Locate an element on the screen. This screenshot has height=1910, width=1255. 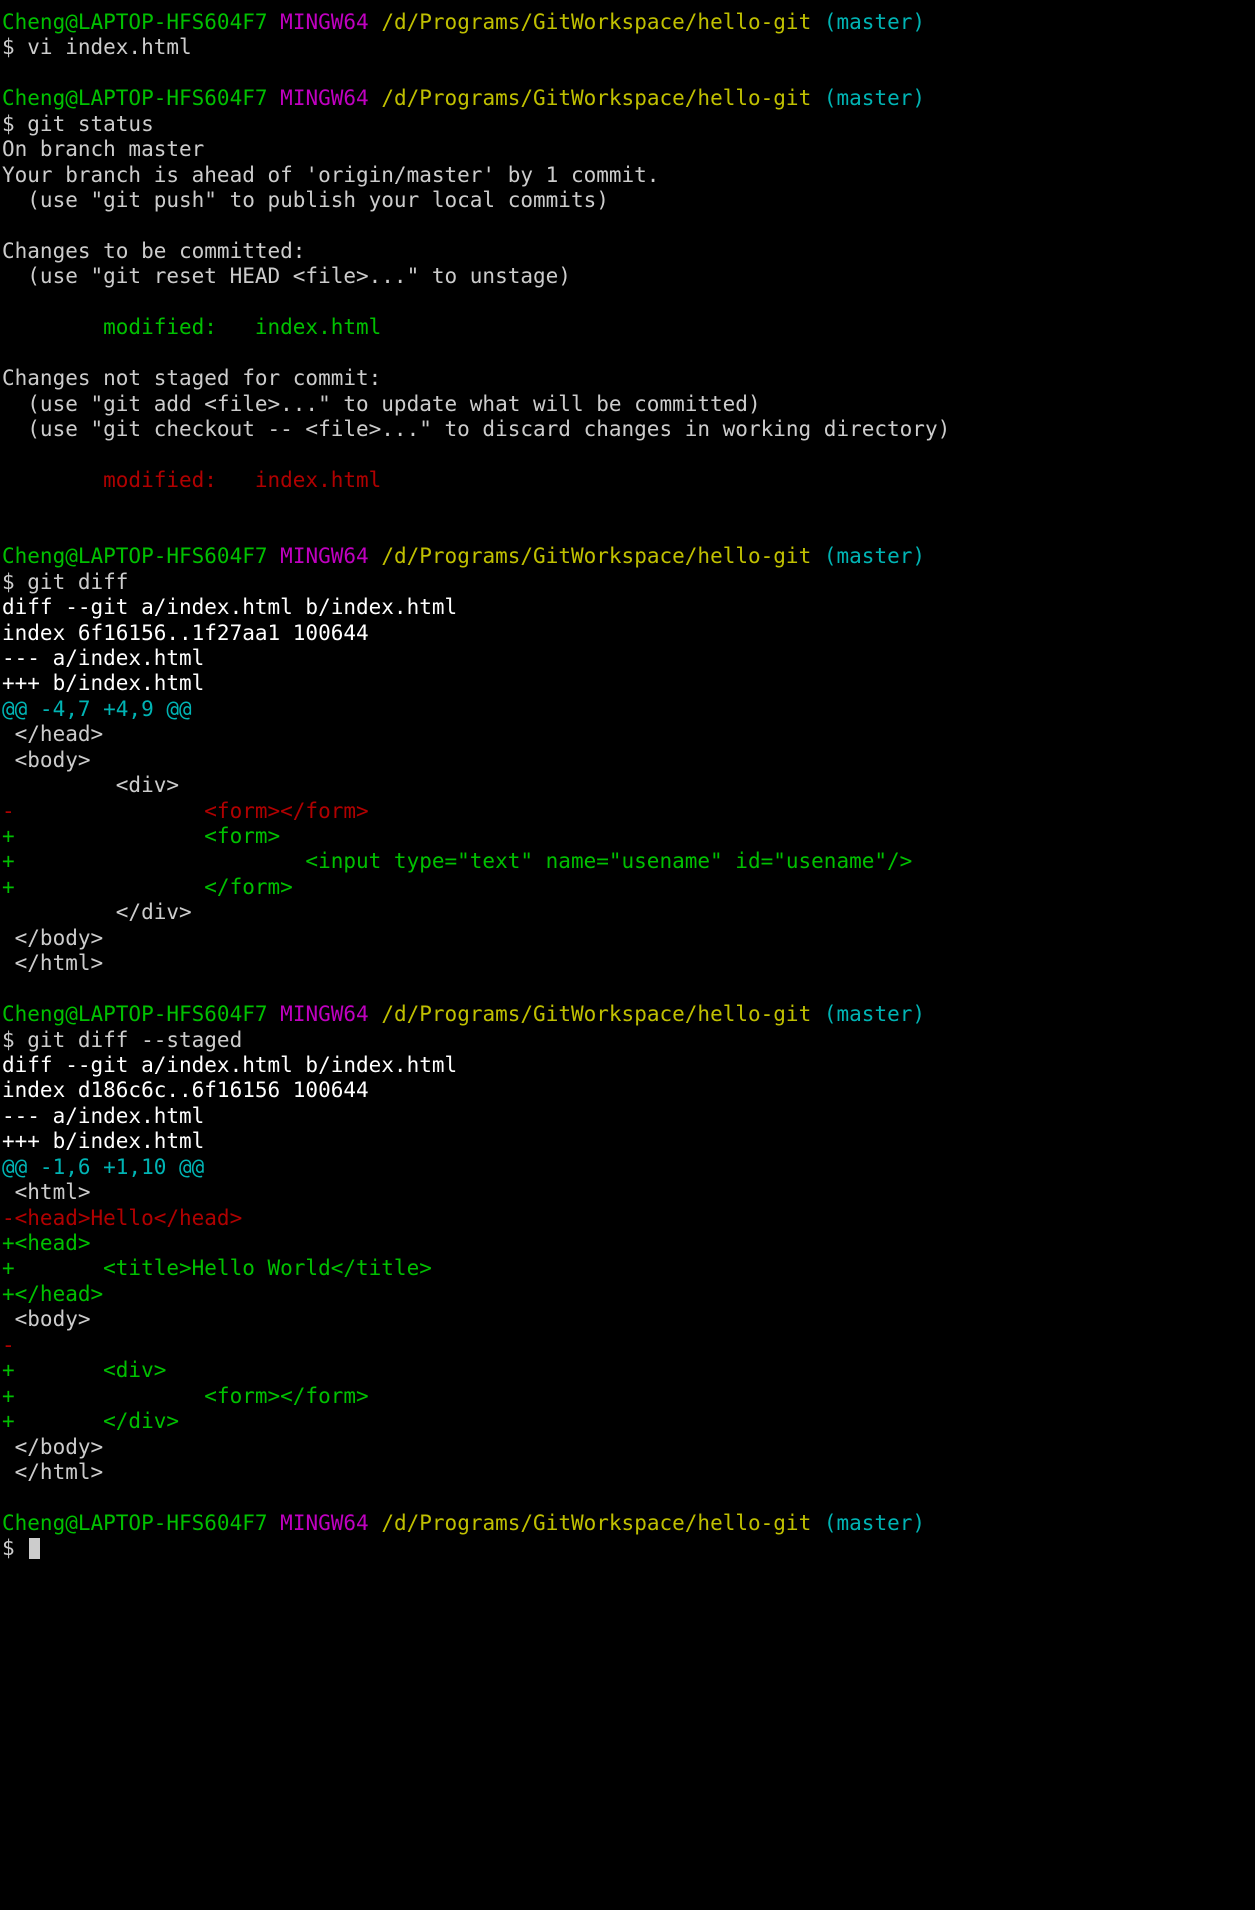
output-line: On branch master is located at coordinates (627, 149).